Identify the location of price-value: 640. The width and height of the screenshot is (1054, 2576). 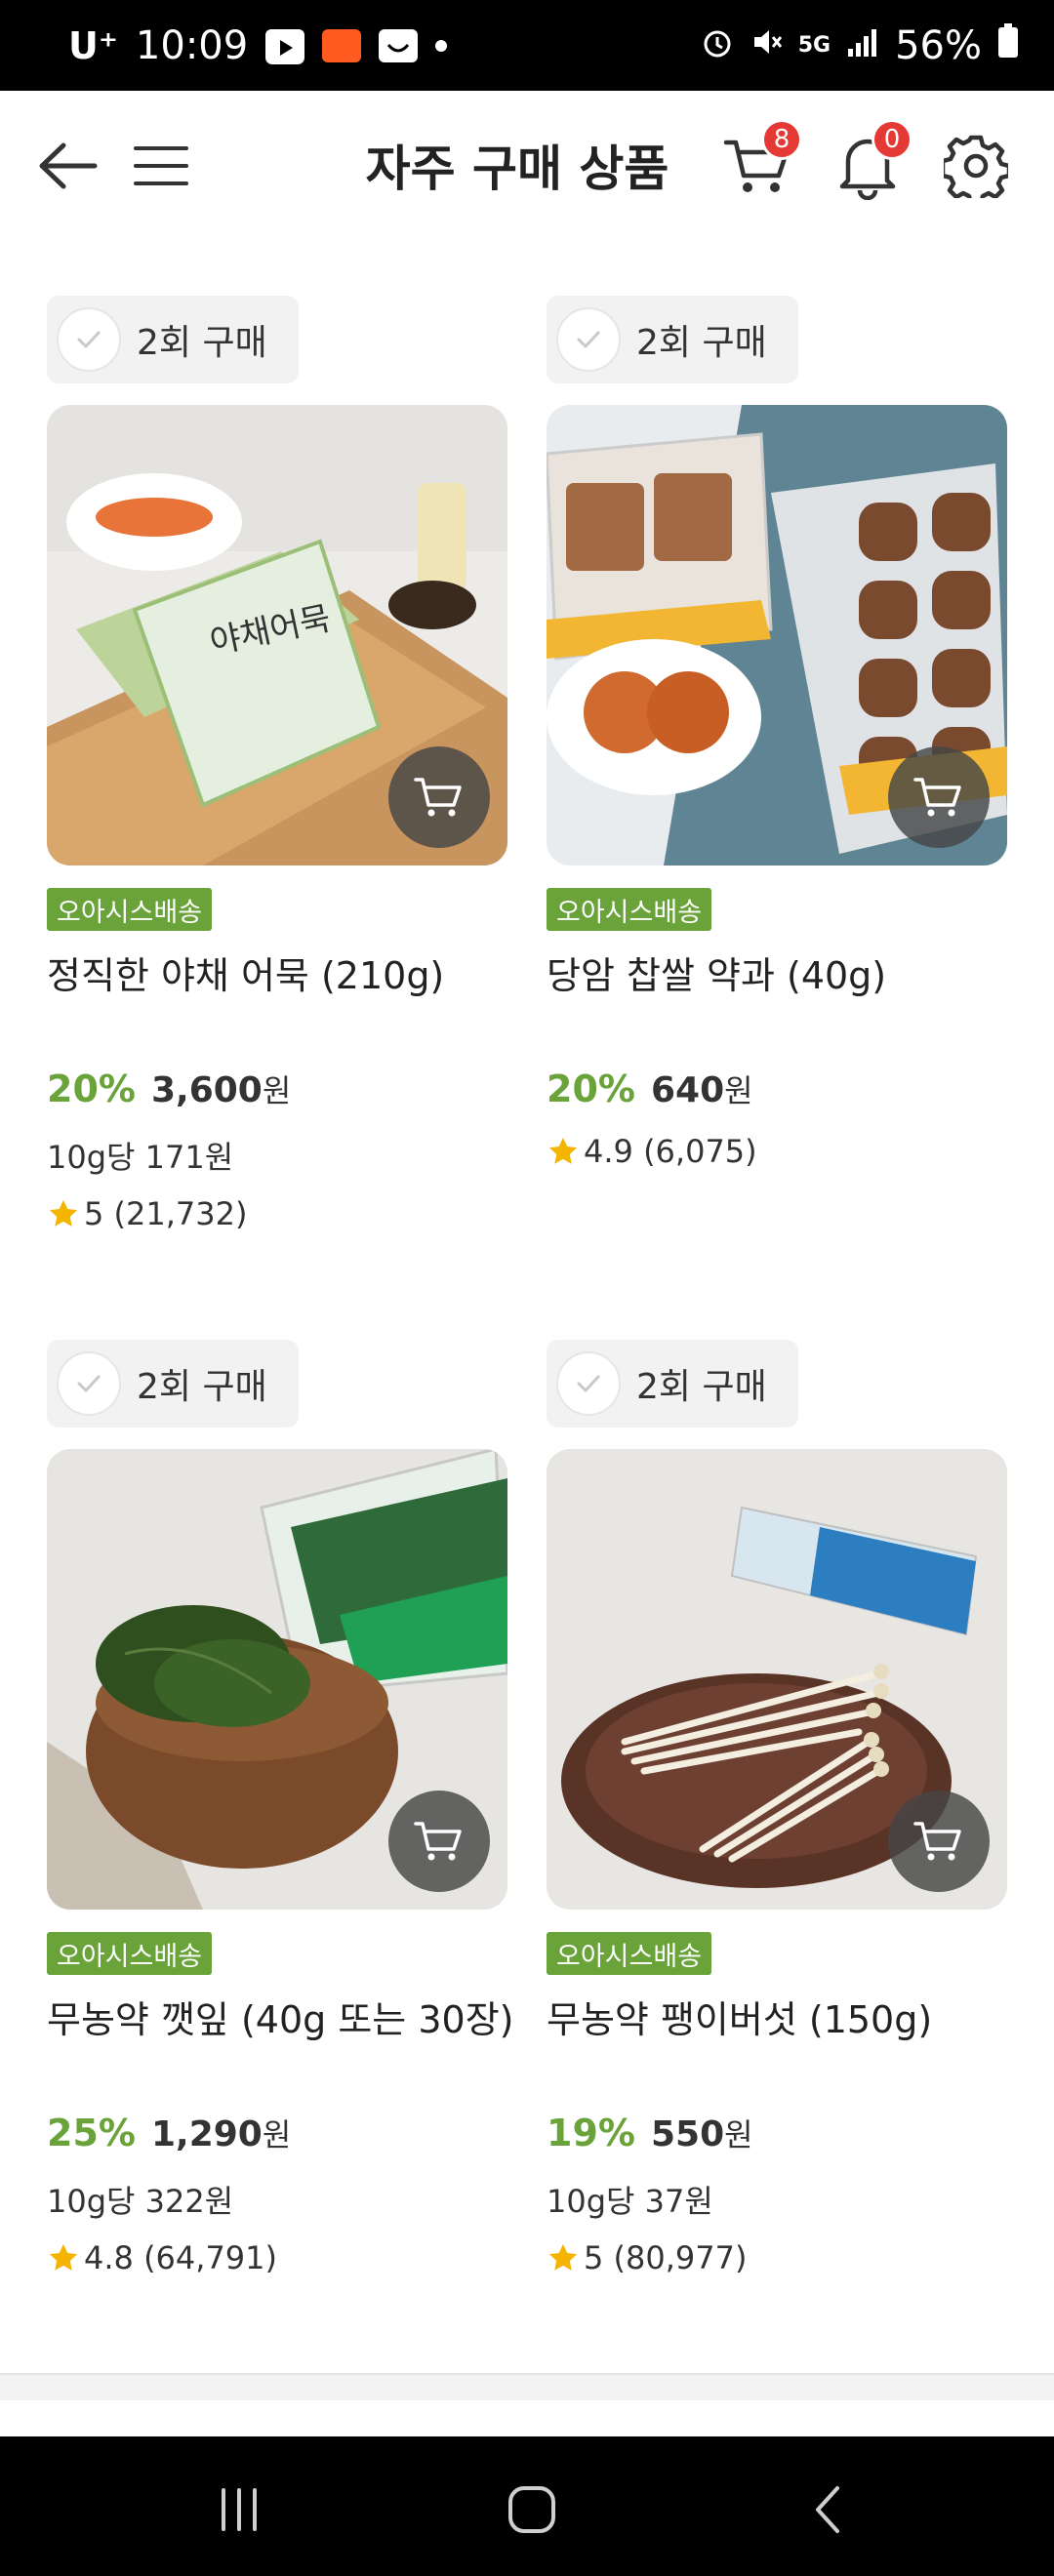
(688, 1090).